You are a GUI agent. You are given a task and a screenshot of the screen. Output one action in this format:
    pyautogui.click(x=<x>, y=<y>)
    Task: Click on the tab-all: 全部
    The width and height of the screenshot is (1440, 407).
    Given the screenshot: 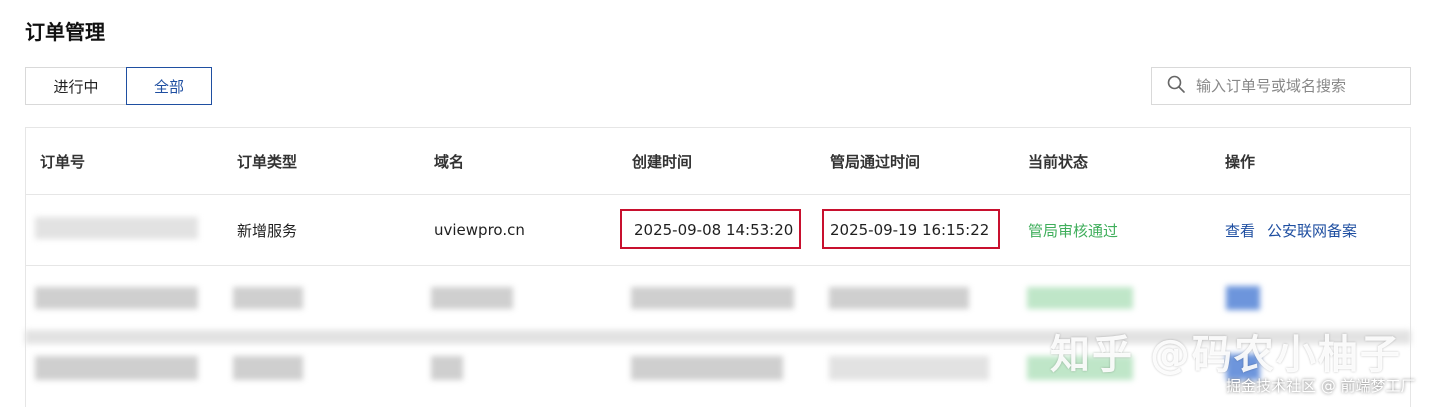 What is the action you would take?
    pyautogui.click(x=169, y=86)
    